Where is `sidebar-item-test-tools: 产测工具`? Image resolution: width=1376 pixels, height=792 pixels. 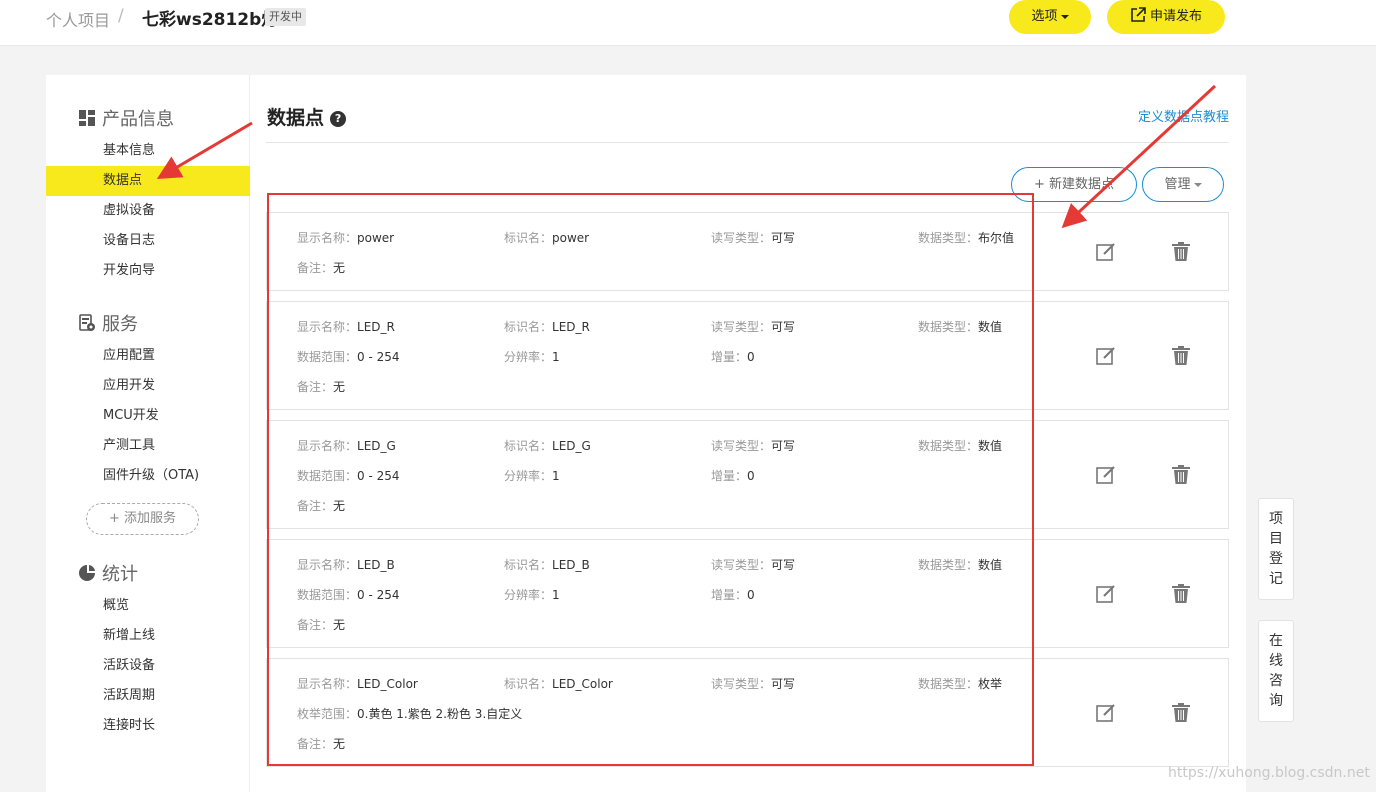 sidebar-item-test-tools: 产测工具 is located at coordinates (148, 446).